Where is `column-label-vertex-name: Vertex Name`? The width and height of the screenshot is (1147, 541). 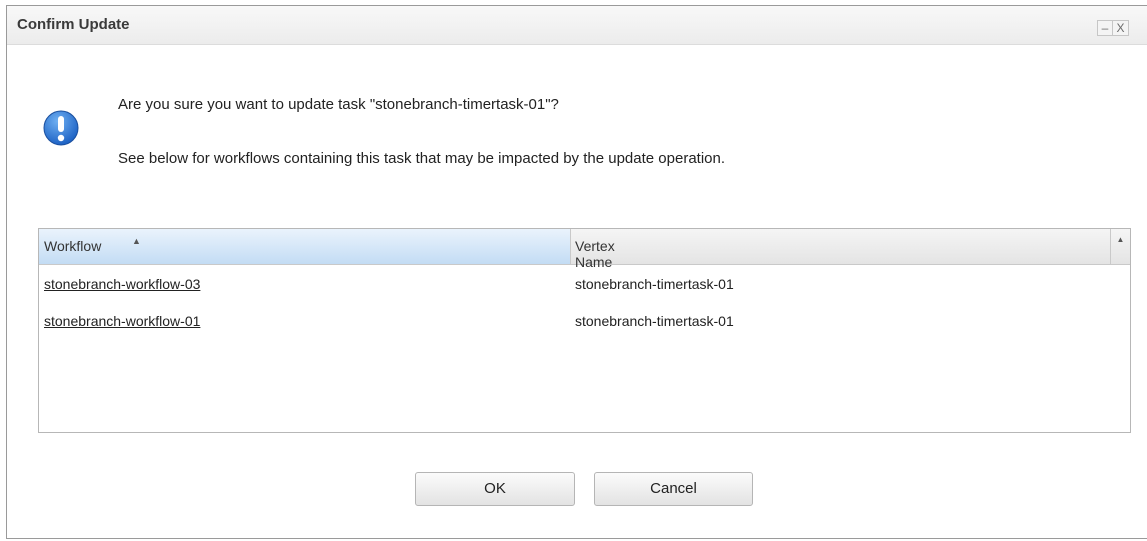 column-label-vertex-name: Vertex Name is located at coordinates (595, 254).